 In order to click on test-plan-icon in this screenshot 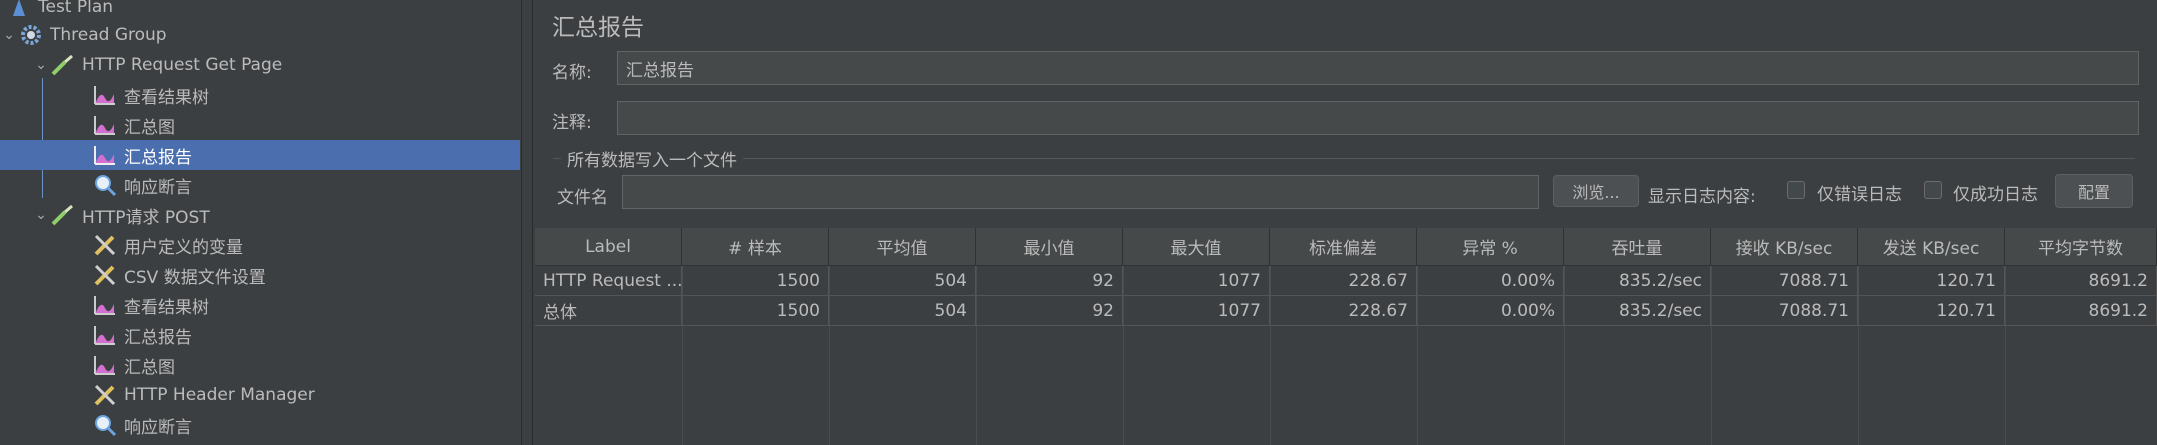, I will do `click(19, 10)`.